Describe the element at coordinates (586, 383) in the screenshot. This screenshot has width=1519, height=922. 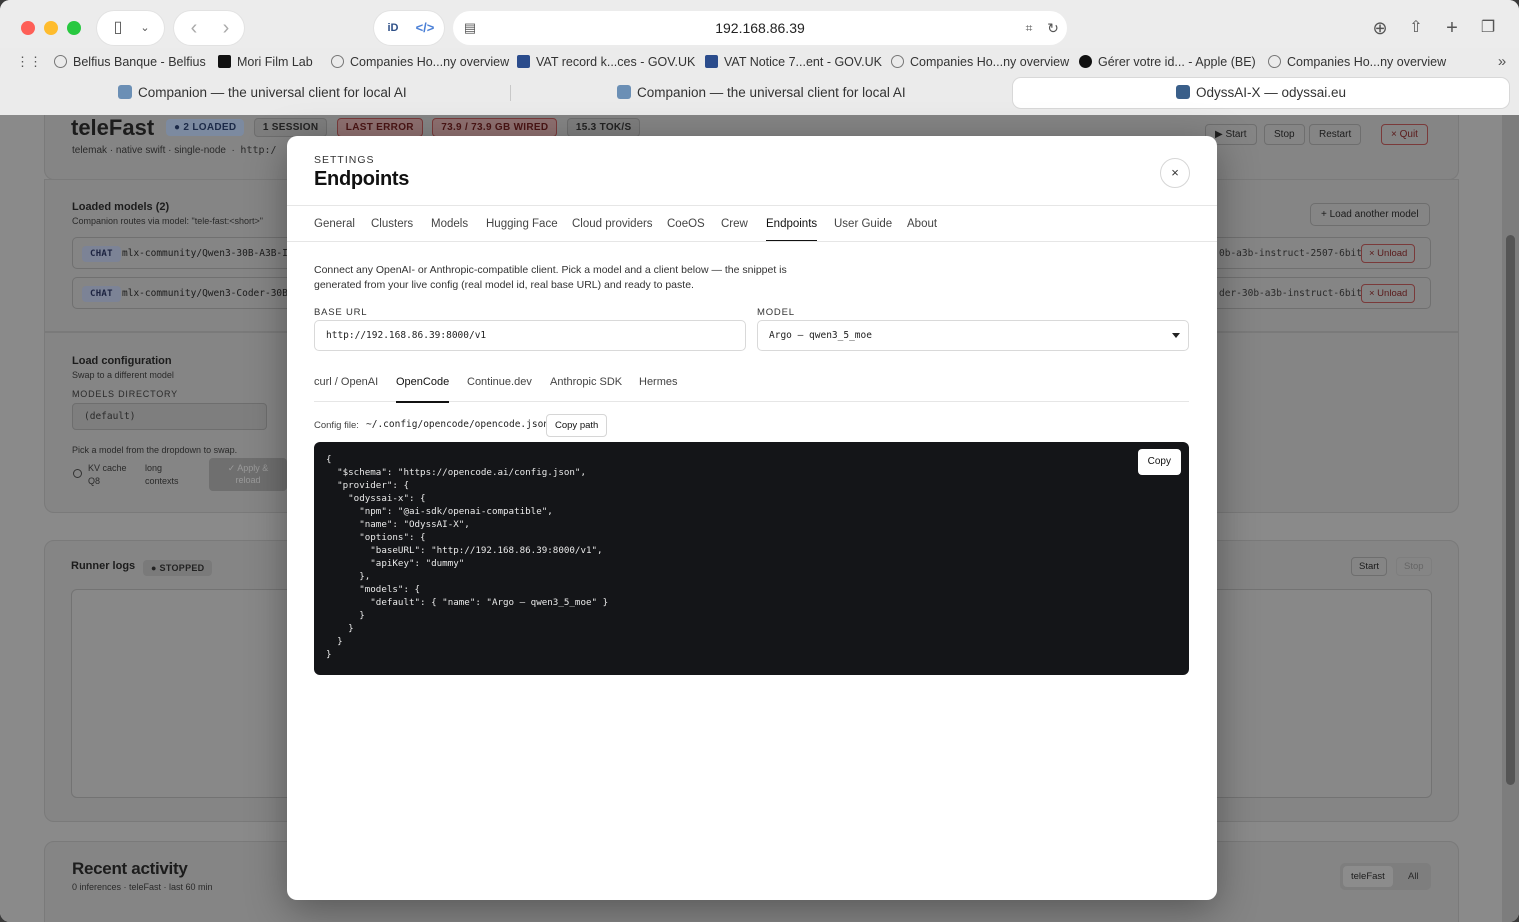
I see `client-tab-anthropic-sdk: Anthropic SDK` at that location.